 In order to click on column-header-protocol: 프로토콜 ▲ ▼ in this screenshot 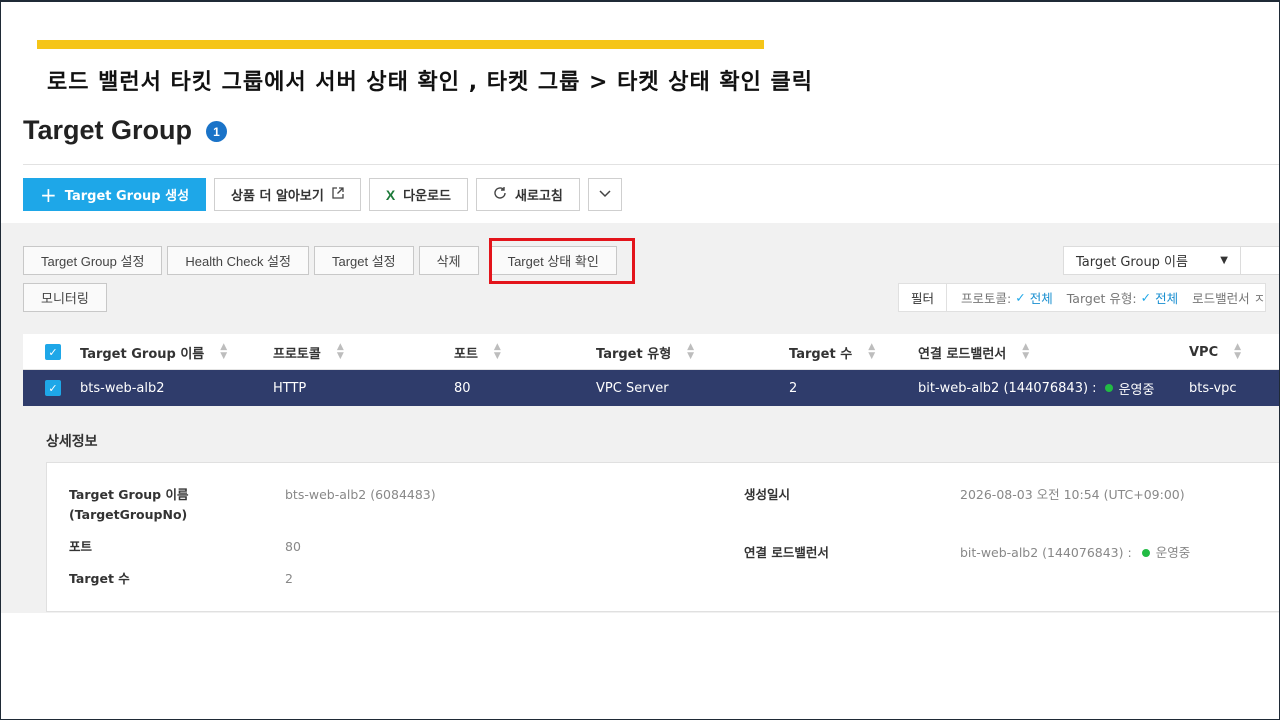, I will do `click(308, 352)`.